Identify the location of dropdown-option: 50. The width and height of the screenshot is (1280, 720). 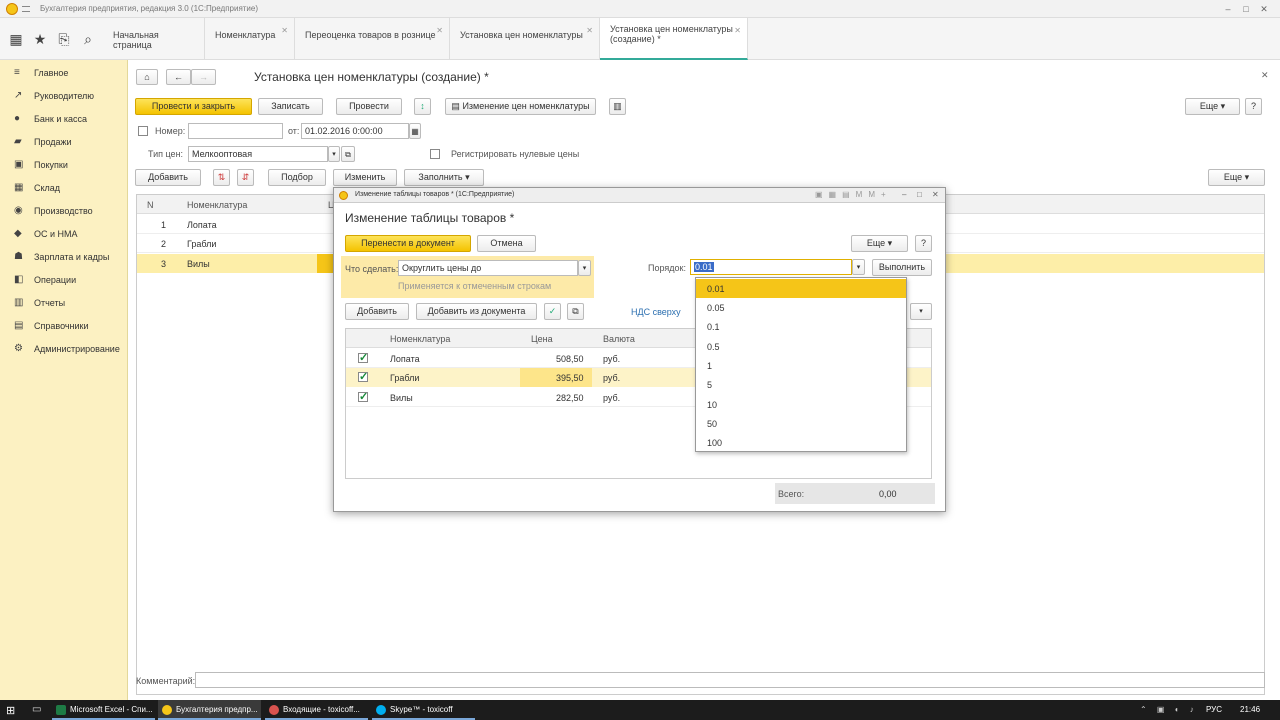
(801, 423).